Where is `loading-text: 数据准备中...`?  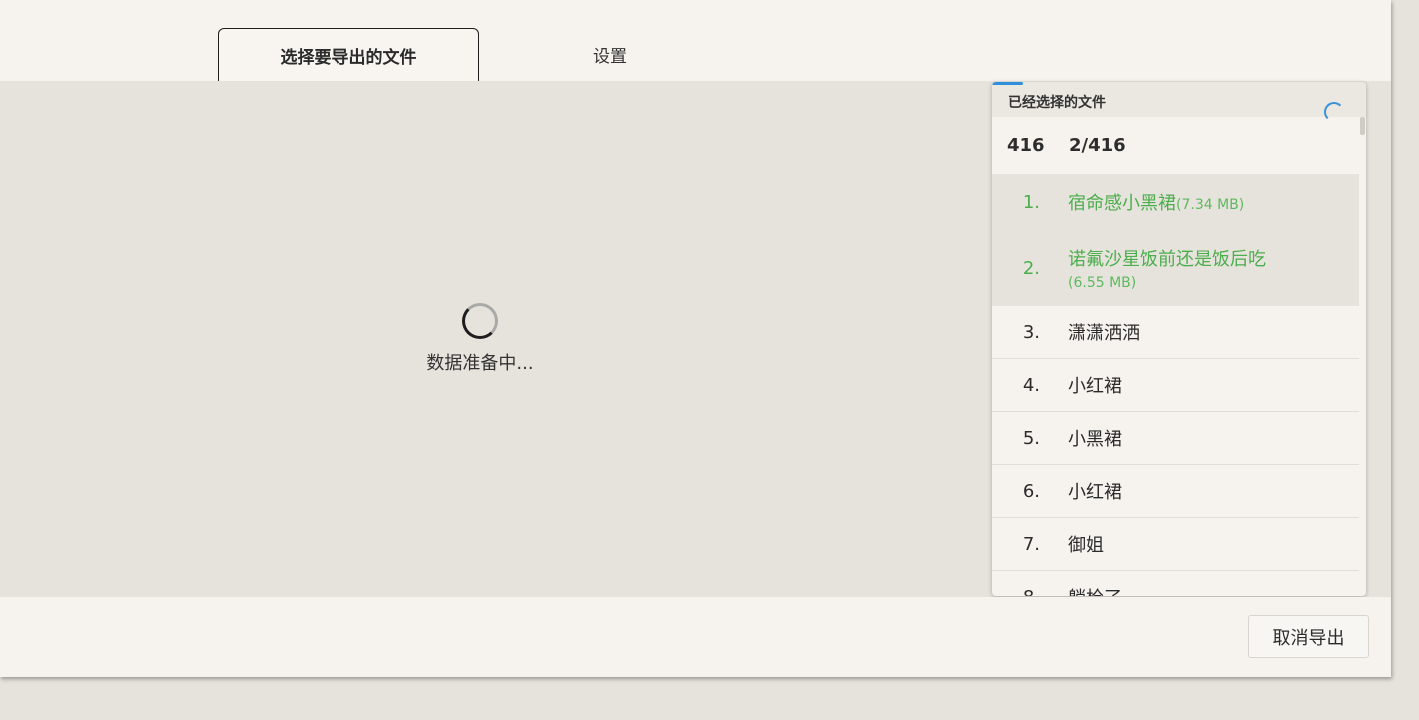 loading-text: 数据准备中... is located at coordinates (480, 363).